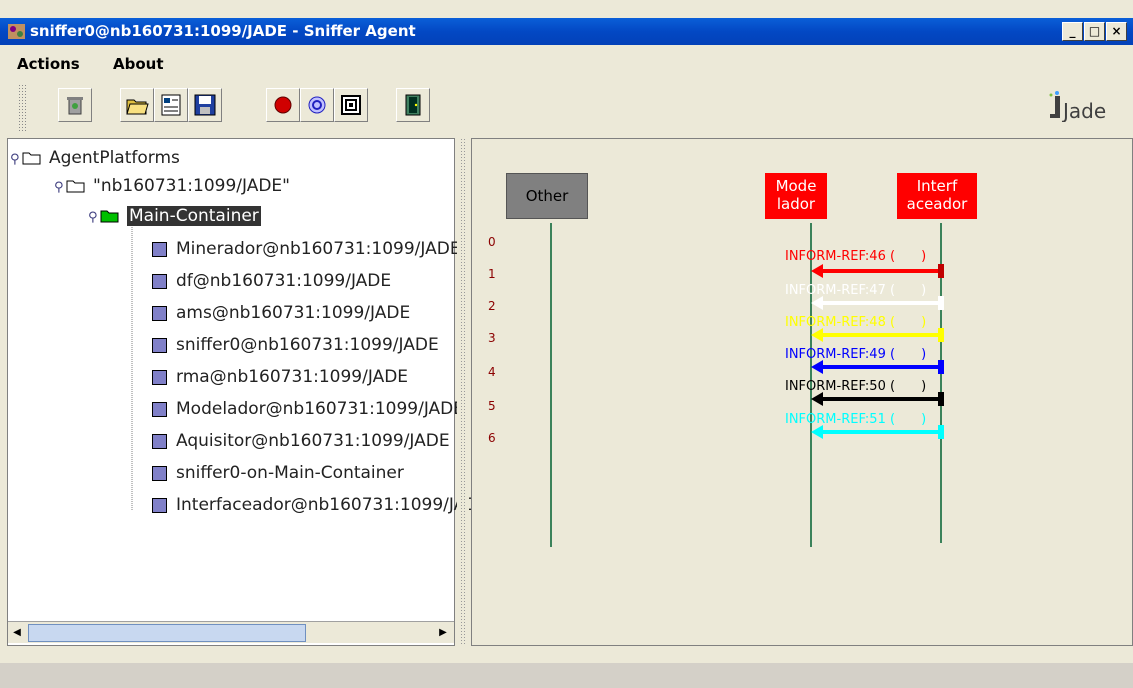 This screenshot has width=1133, height=688. I want to click on status-bar, so click(566, 675).